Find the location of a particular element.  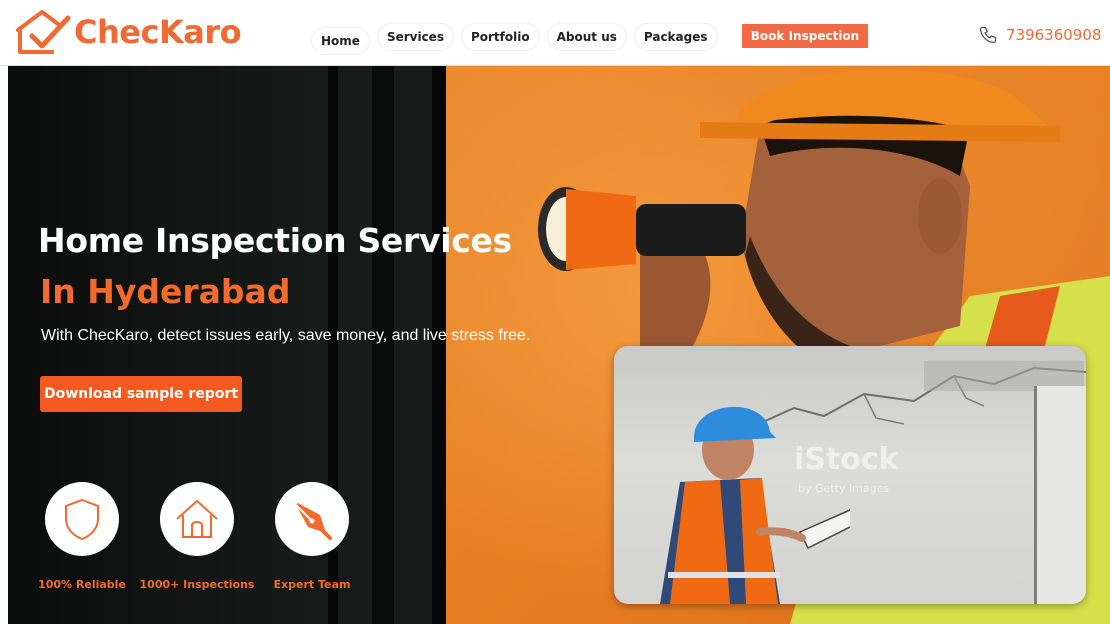

phone-contact: 7396360908 is located at coordinates (1039, 35).